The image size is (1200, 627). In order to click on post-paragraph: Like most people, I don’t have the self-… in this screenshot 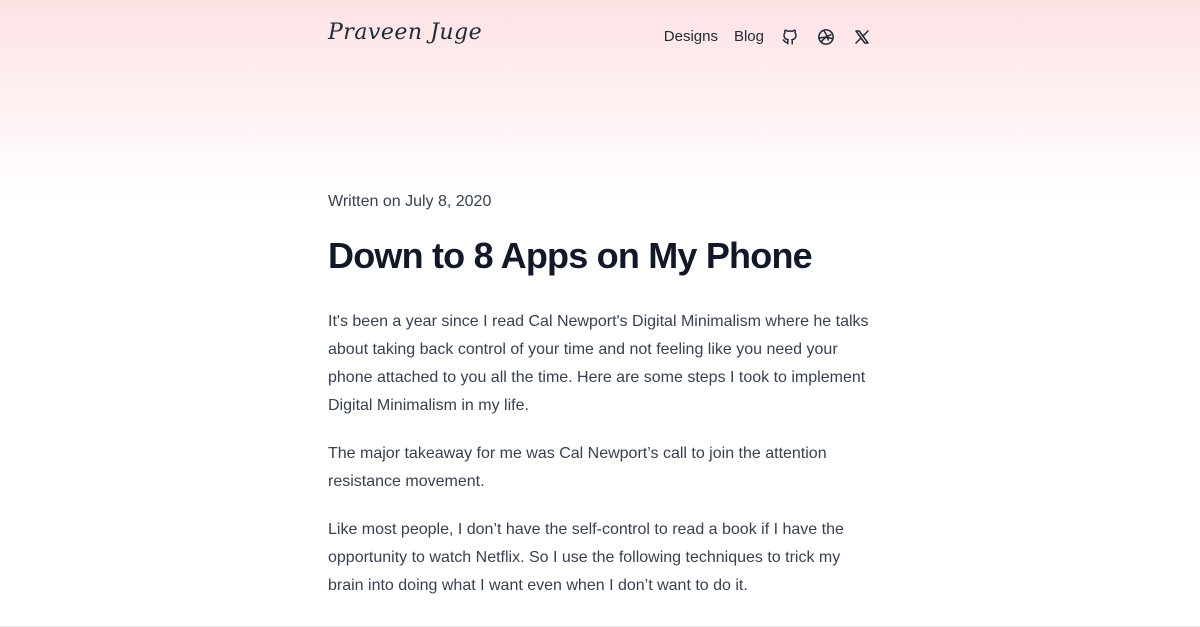, I will do `click(586, 557)`.